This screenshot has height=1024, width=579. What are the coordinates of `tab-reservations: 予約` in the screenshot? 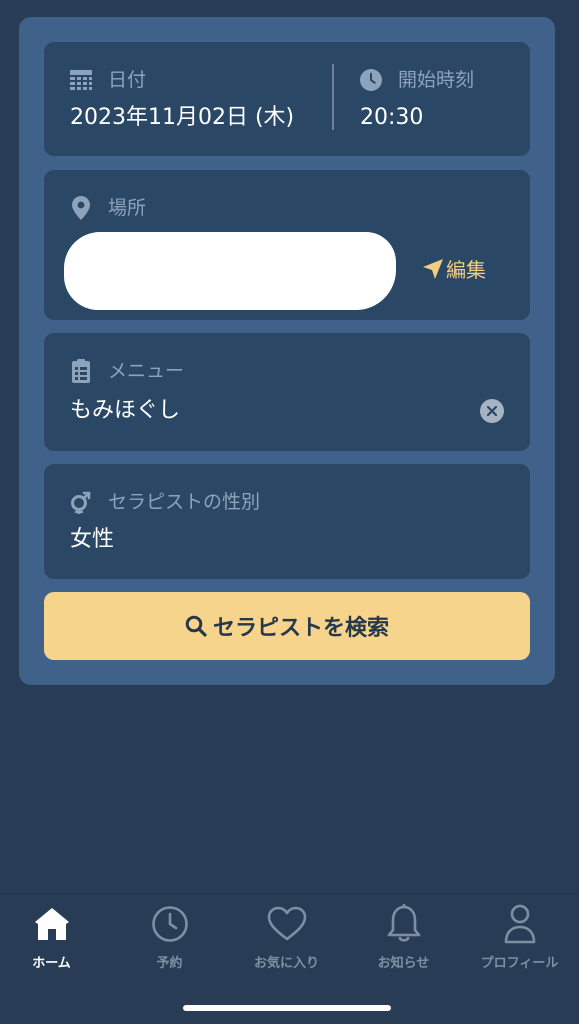 It's located at (169, 939).